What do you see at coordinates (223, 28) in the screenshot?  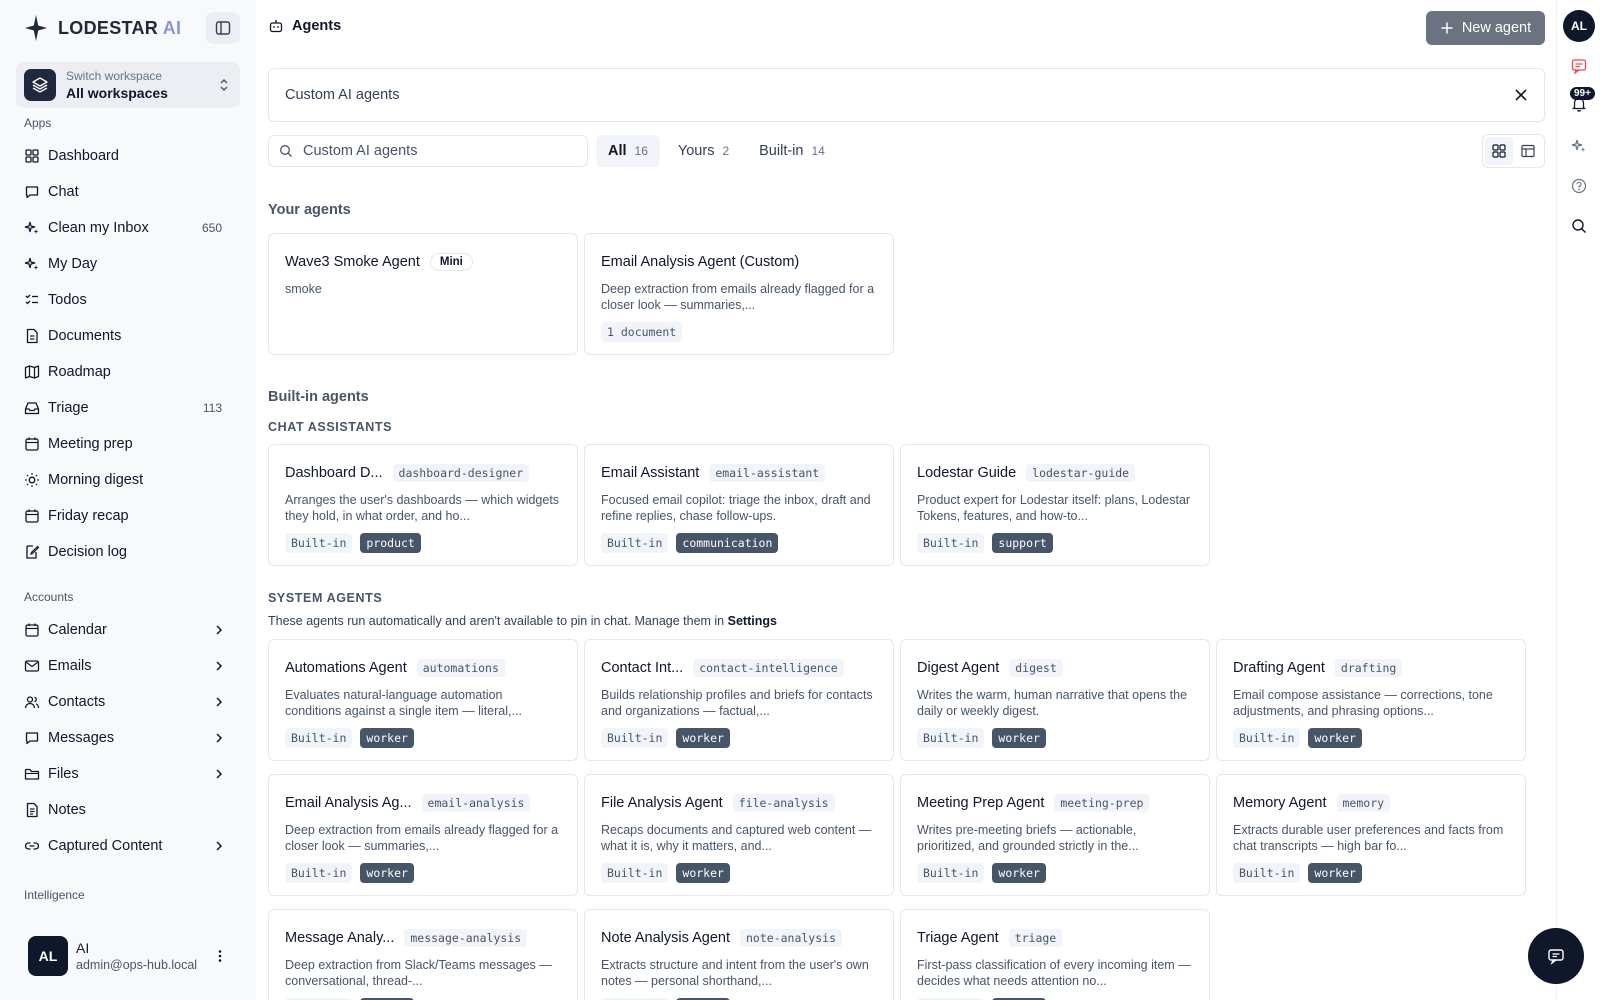 I see `collapse-sidebar-button` at bounding box center [223, 28].